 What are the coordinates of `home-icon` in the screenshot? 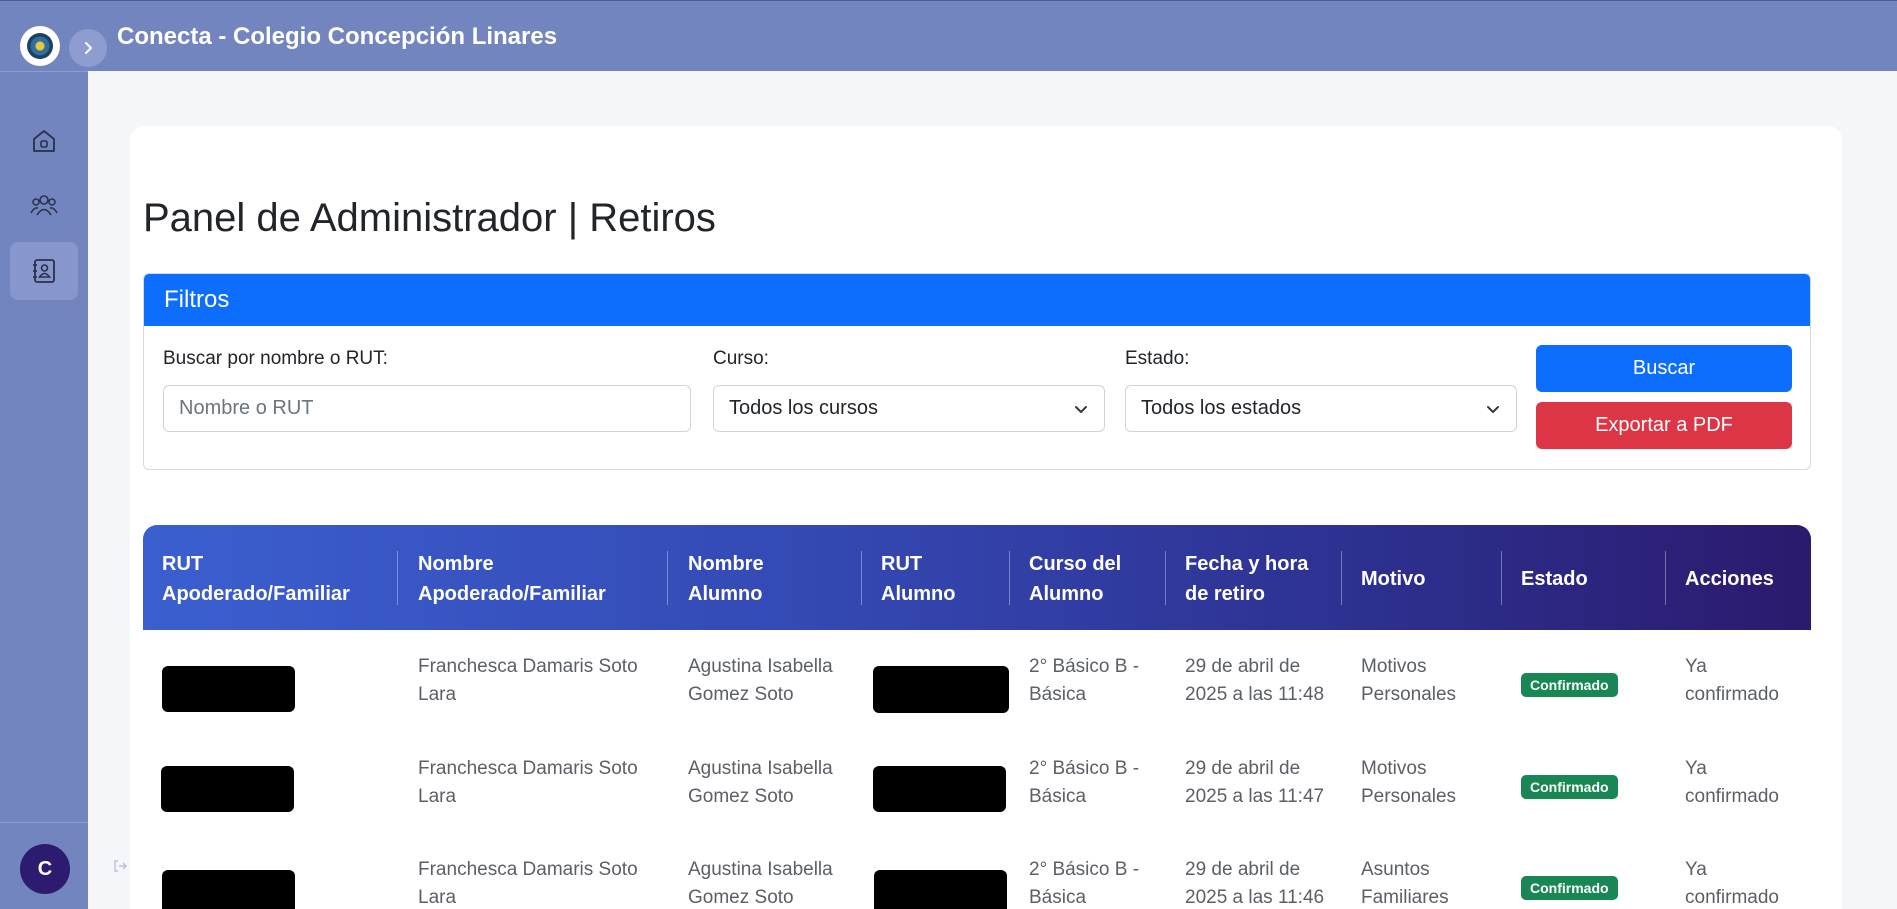 It's located at (44, 141).